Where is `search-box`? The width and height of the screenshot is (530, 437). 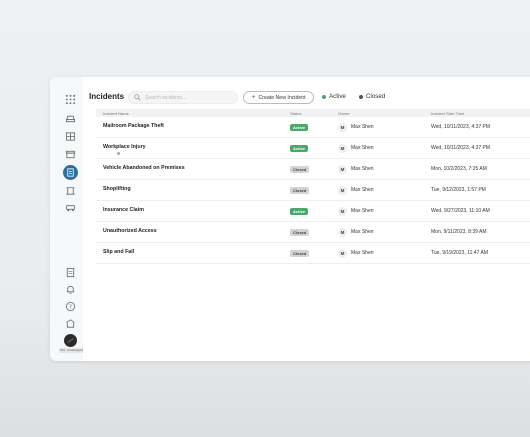 search-box is located at coordinates (183, 97).